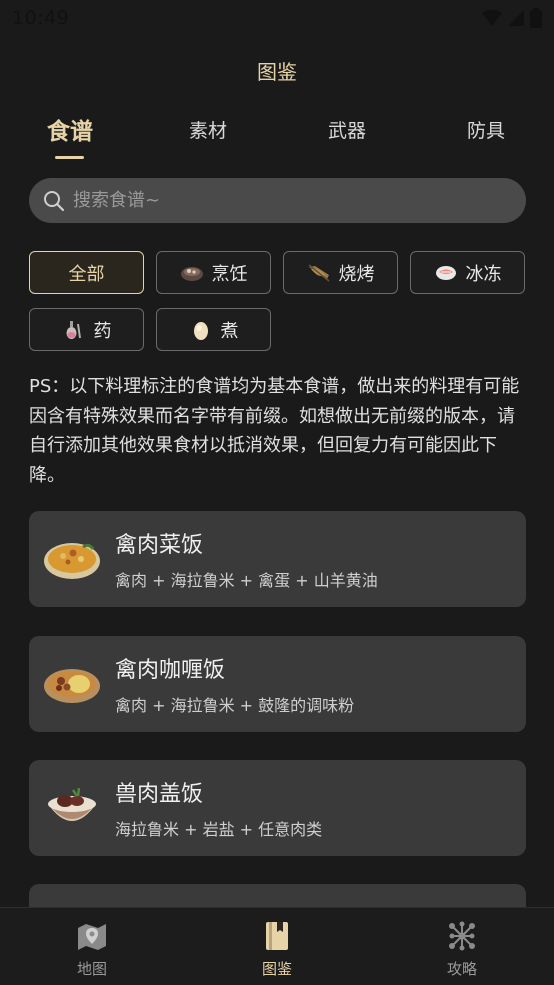 This screenshot has height=985, width=554. I want to click on nav-guides: 攻略, so click(462, 943).